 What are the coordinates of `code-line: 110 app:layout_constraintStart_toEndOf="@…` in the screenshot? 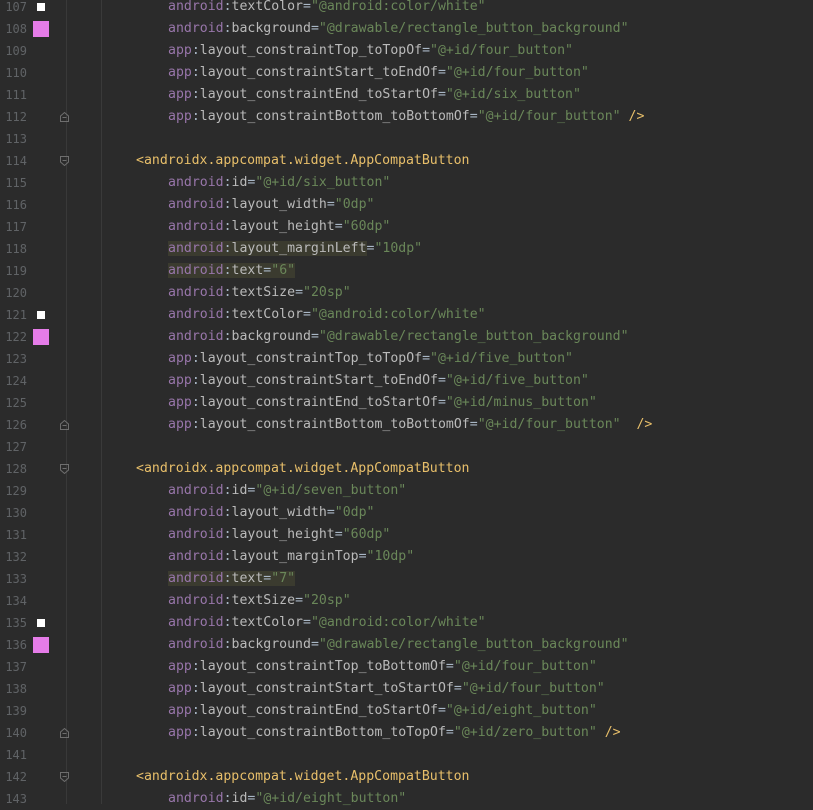 It's located at (406, 73).